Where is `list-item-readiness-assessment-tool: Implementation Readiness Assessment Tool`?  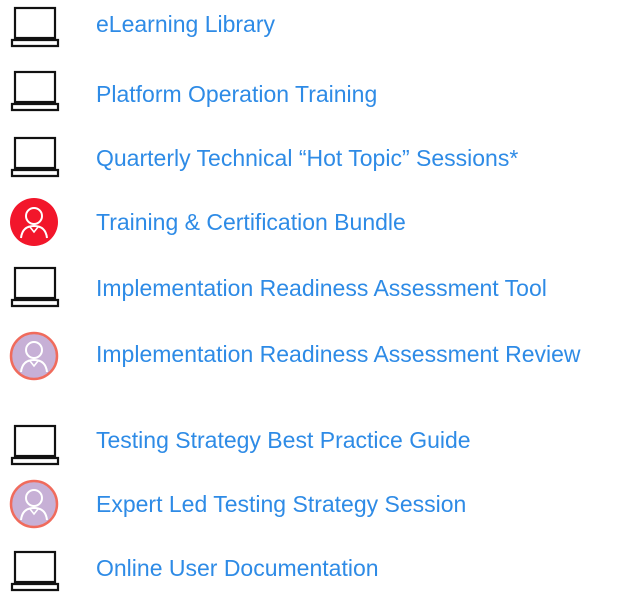
list-item-readiness-assessment-tool: Implementation Readiness Assessment Tool is located at coordinates (317, 286).